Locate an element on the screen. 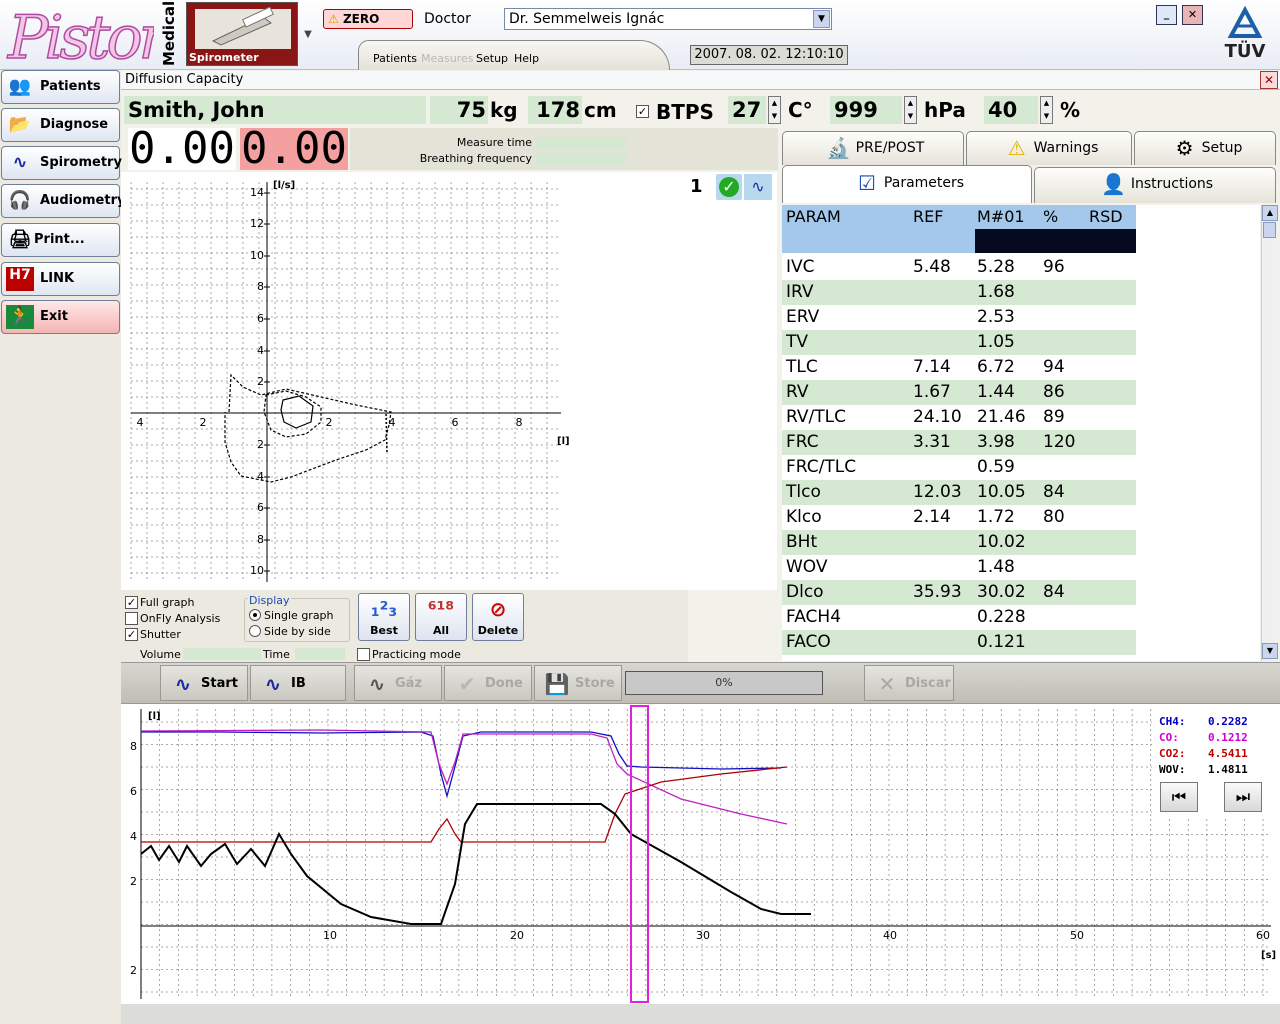 The height and width of the screenshot is (1024, 1280). best-button: ₁²₃ Best is located at coordinates (384, 617).